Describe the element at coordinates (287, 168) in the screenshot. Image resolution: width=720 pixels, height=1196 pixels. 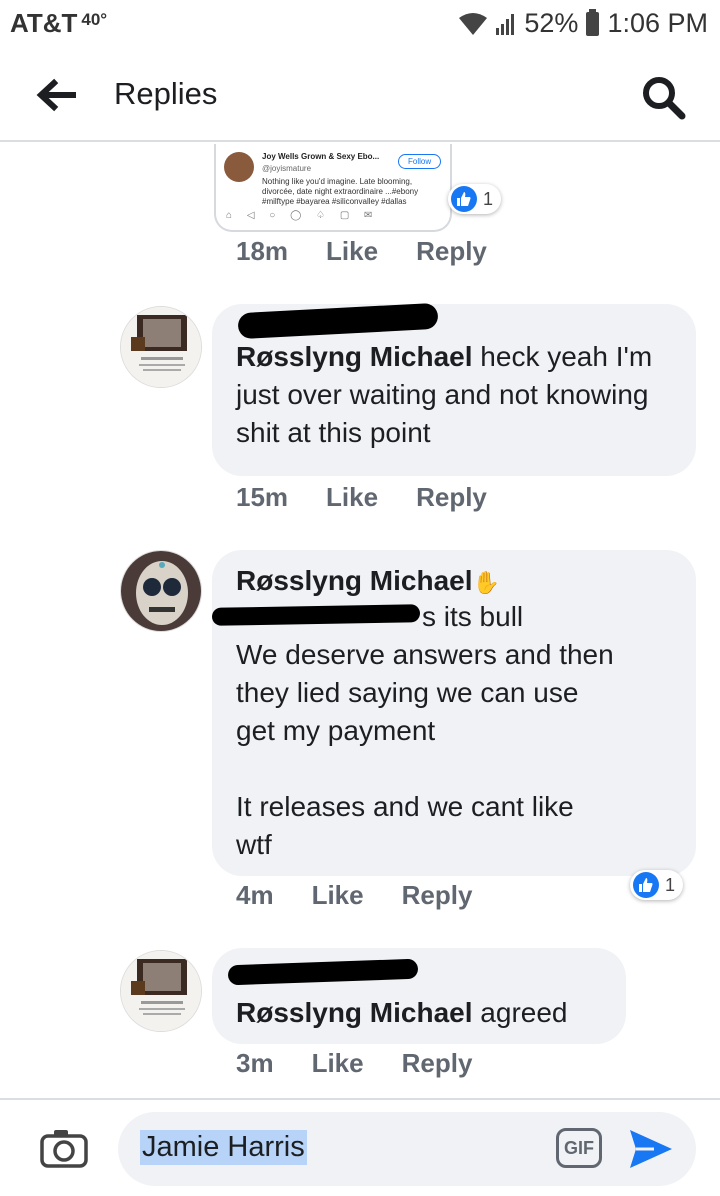
I see `shared-post-handle: @joyismature` at that location.